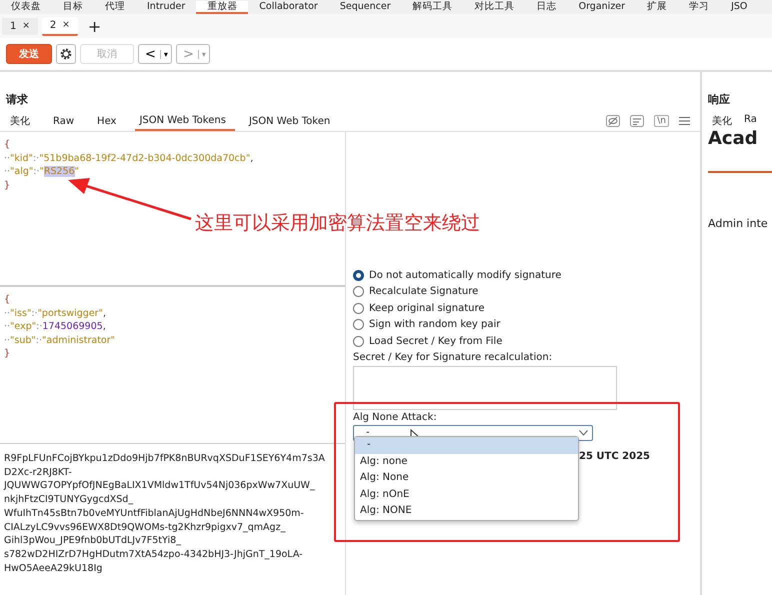 The height and width of the screenshot is (595, 772). What do you see at coordinates (466, 494) in the screenshot?
I see `dropdown-option: Alg: nOnE` at bounding box center [466, 494].